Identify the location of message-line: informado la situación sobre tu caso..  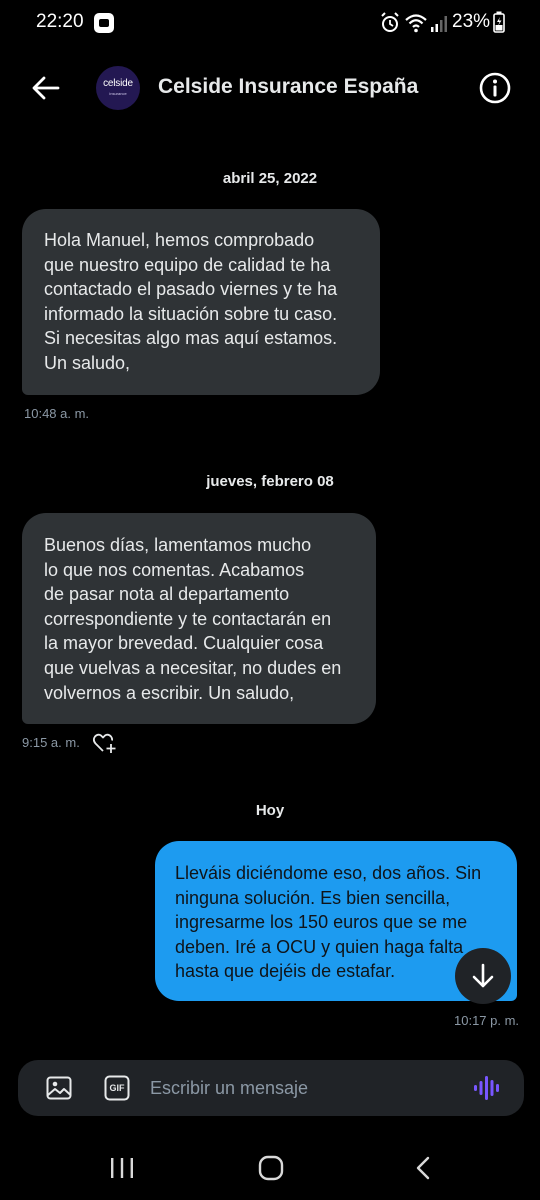
(191, 313).